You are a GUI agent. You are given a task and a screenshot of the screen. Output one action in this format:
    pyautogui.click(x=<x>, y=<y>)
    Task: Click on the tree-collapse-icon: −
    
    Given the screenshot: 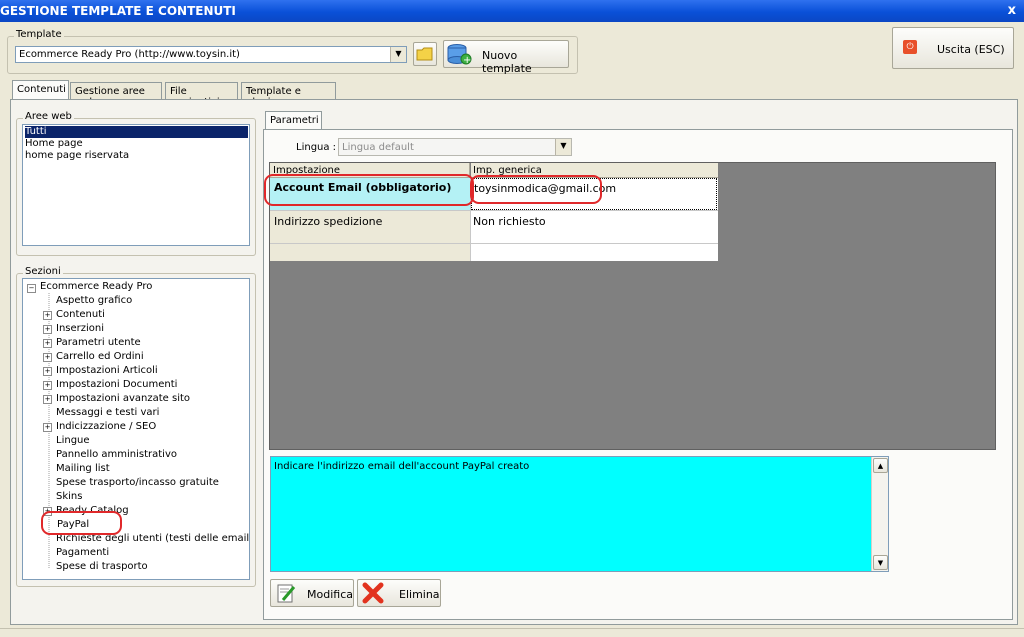 What is the action you would take?
    pyautogui.click(x=31, y=288)
    